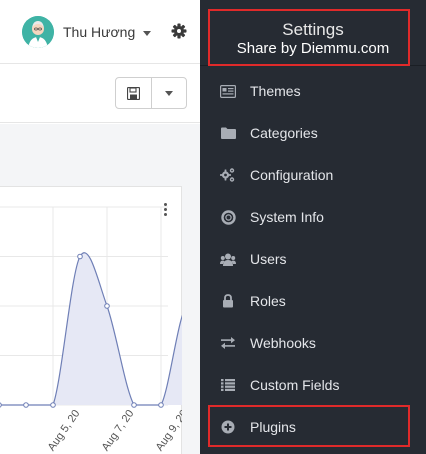 This screenshot has height=454, width=426. What do you see at coordinates (284, 133) in the screenshot?
I see `settings-item-label: Categories` at bounding box center [284, 133].